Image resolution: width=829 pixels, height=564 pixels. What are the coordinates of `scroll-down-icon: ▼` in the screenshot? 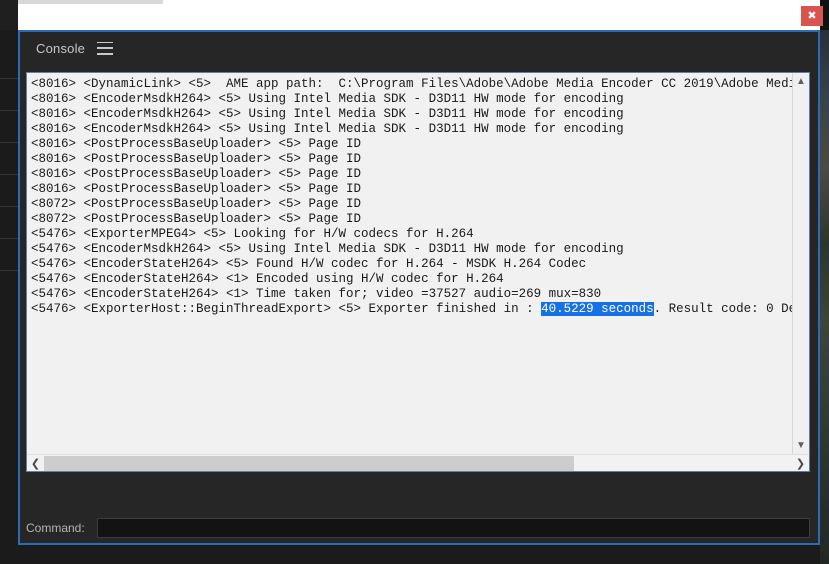 It's located at (801, 445).